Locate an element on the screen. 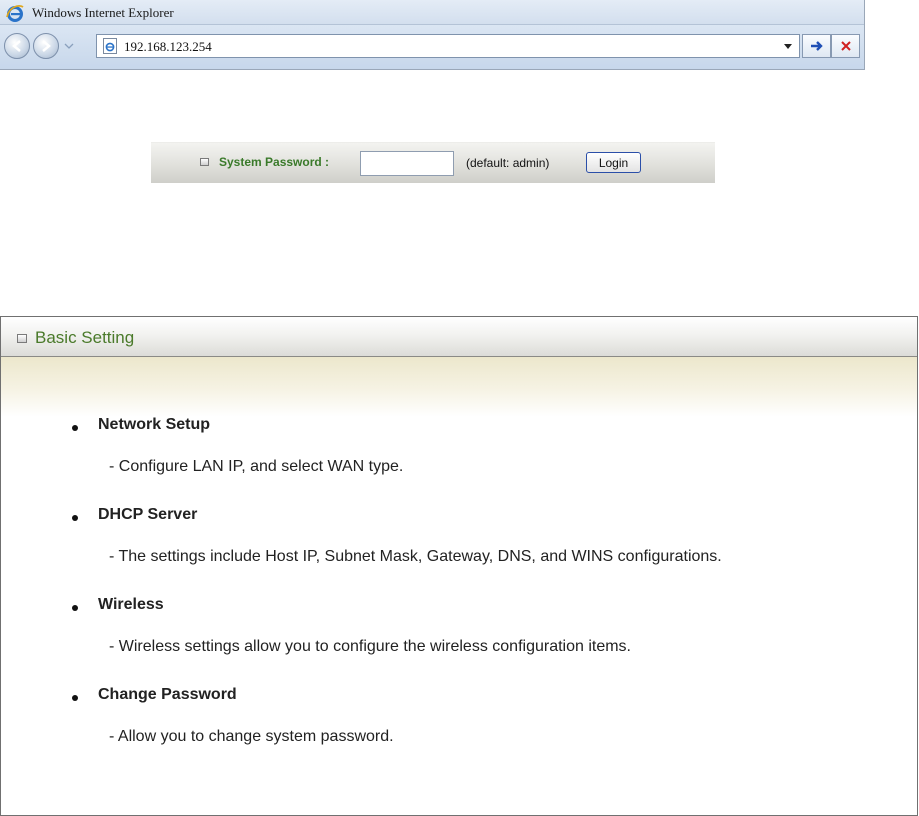 The height and width of the screenshot is (816, 919). item-title-network-setup: Network Setup is located at coordinates (154, 424).